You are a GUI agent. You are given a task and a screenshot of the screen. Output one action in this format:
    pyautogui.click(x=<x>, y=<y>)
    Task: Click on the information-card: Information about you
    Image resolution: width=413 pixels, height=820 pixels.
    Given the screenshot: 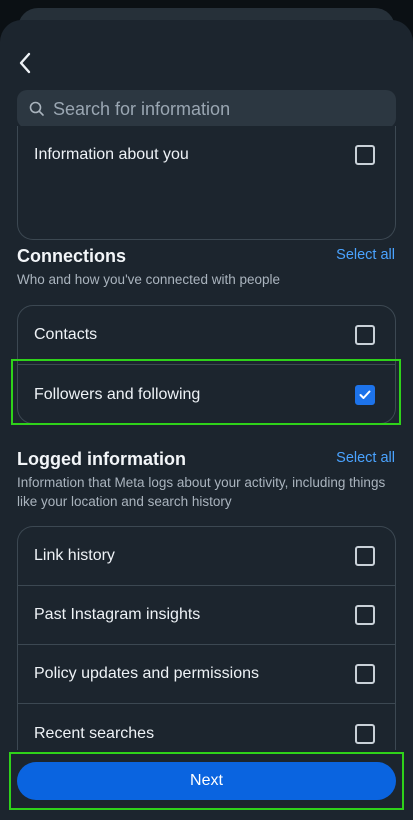 What is the action you would take?
    pyautogui.click(x=206, y=183)
    